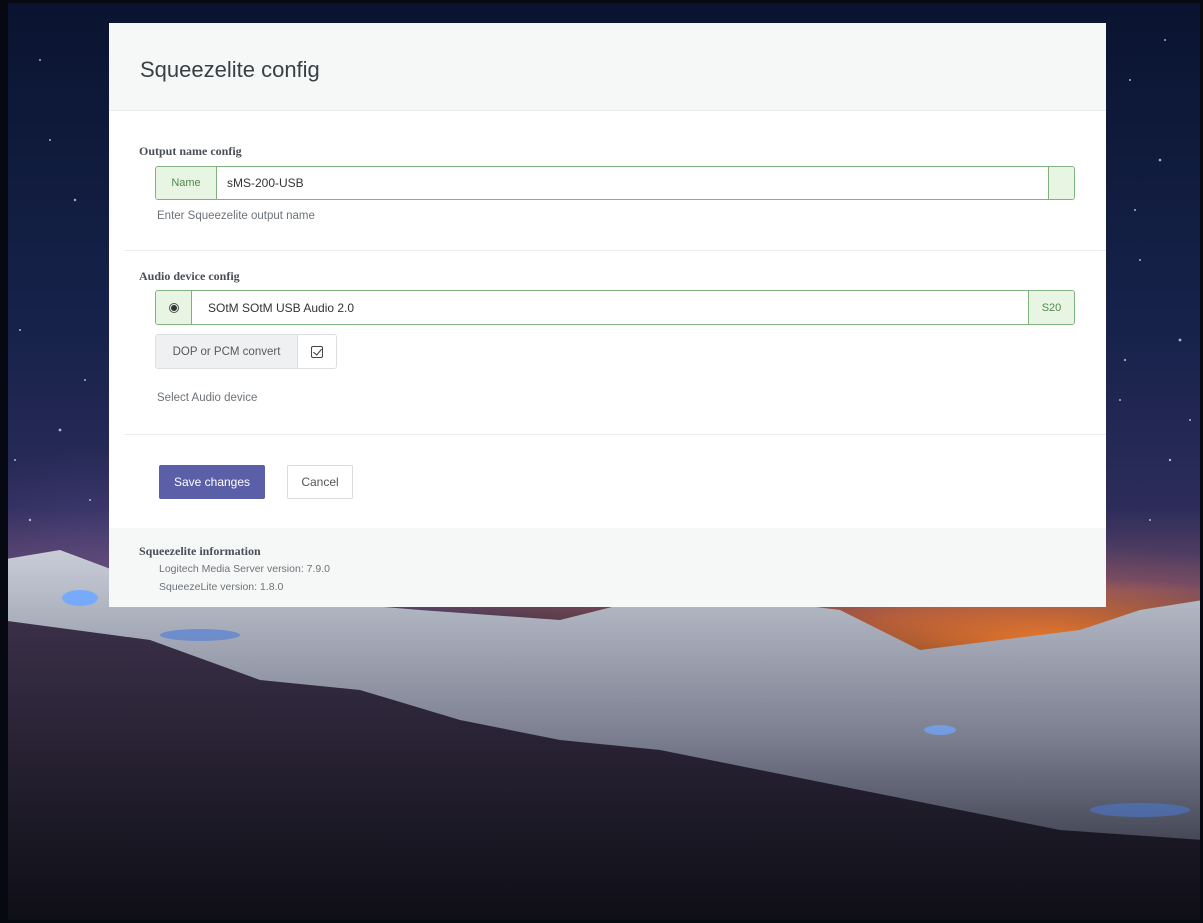 The height and width of the screenshot is (923, 1203). Describe the element at coordinates (207, 398) in the screenshot. I see `audio-device-help-text: Select Audio device` at that location.